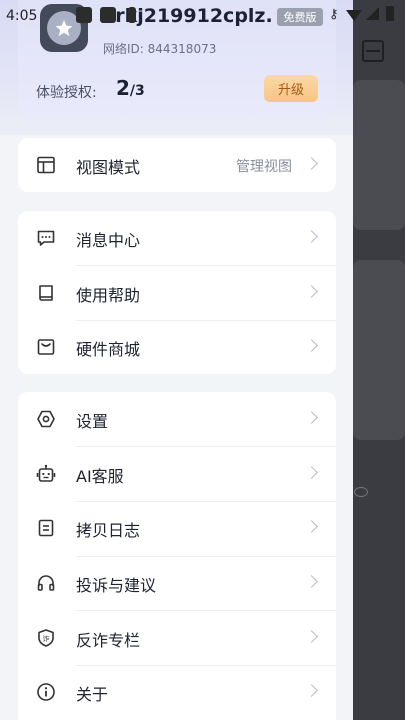  What do you see at coordinates (108, 240) in the screenshot?
I see `menu-item-label: 消息中心` at bounding box center [108, 240].